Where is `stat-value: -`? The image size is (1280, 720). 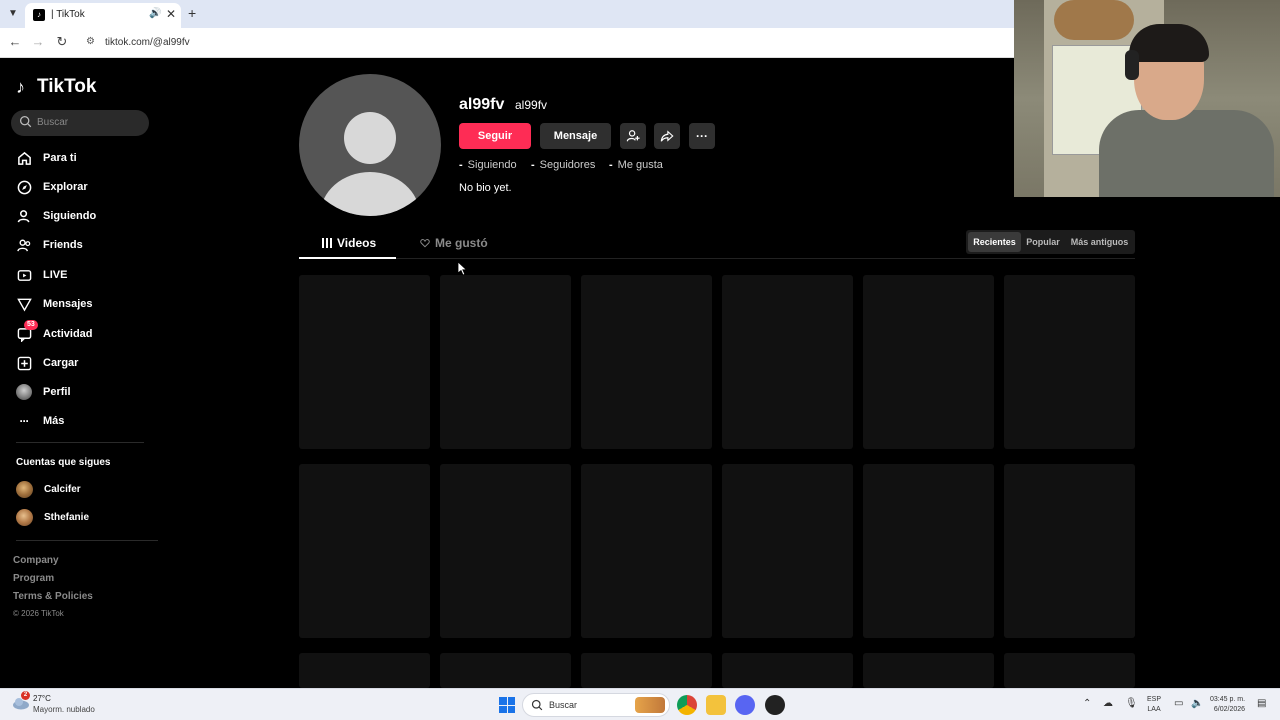 stat-value: - is located at coordinates (611, 165).